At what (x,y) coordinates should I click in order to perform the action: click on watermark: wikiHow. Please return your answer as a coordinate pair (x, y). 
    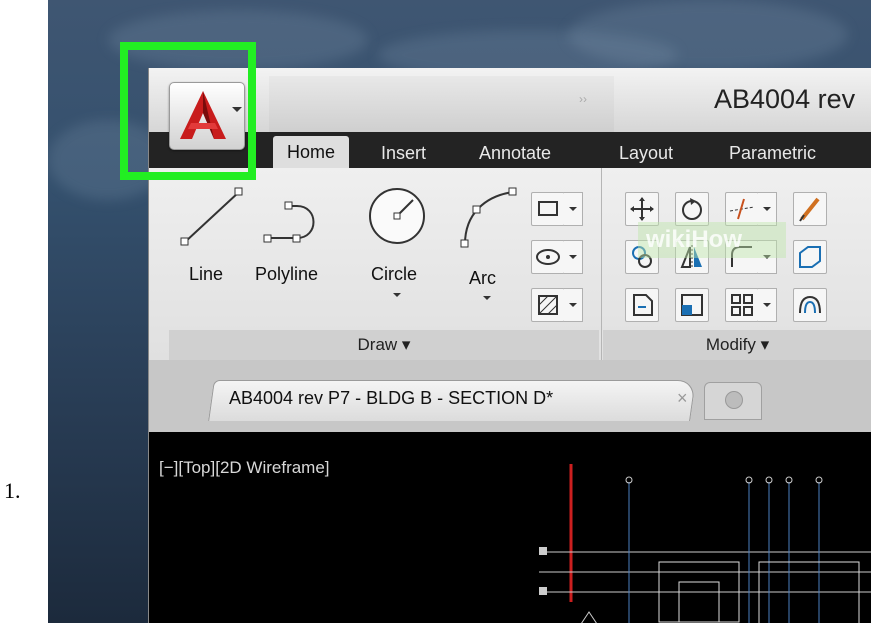
    Looking at the image, I should click on (712, 240).